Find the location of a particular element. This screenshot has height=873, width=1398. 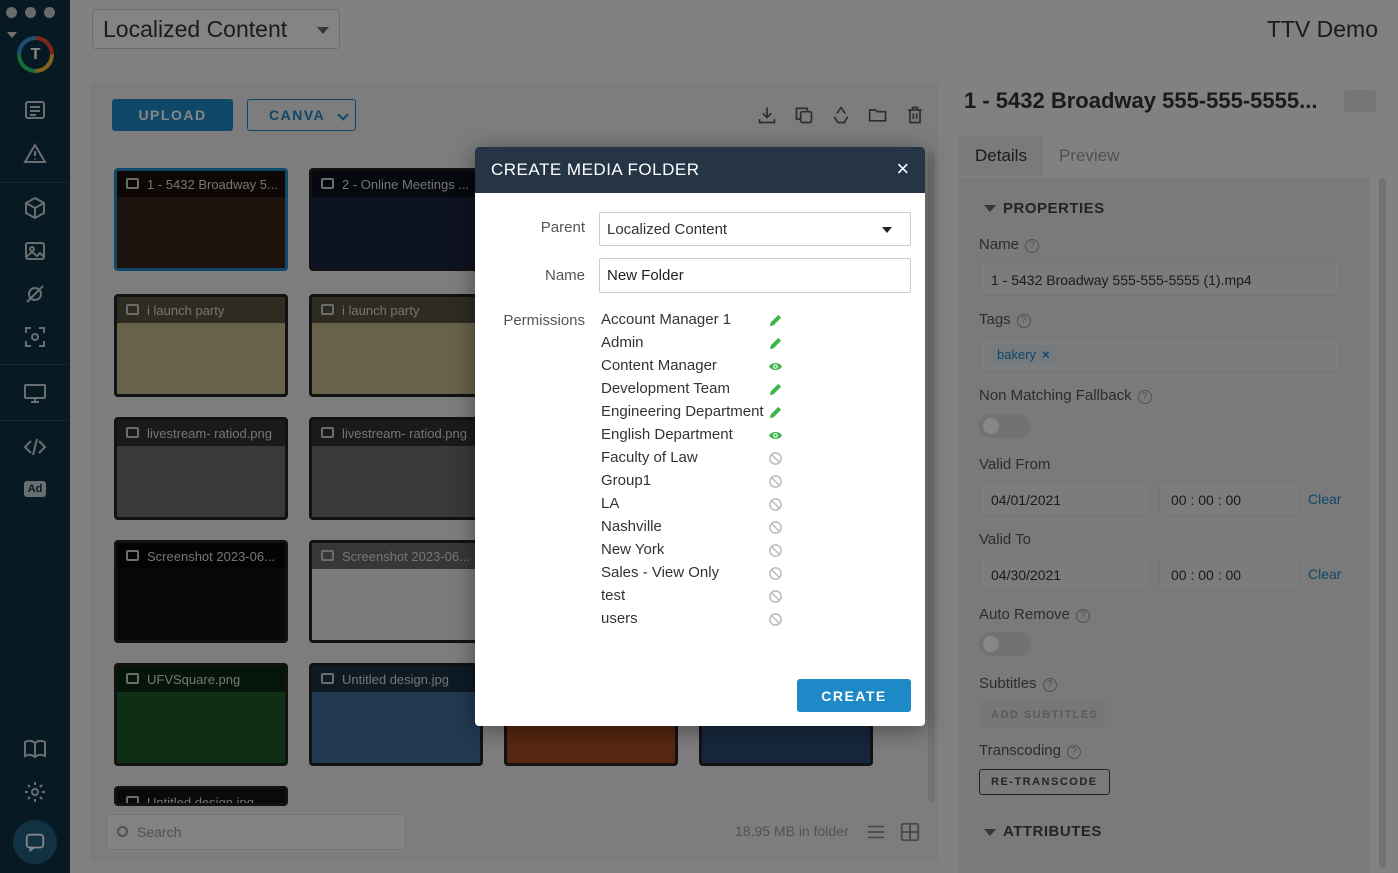

dialog-title: CREATE MEDIA FOLDER is located at coordinates (595, 169).